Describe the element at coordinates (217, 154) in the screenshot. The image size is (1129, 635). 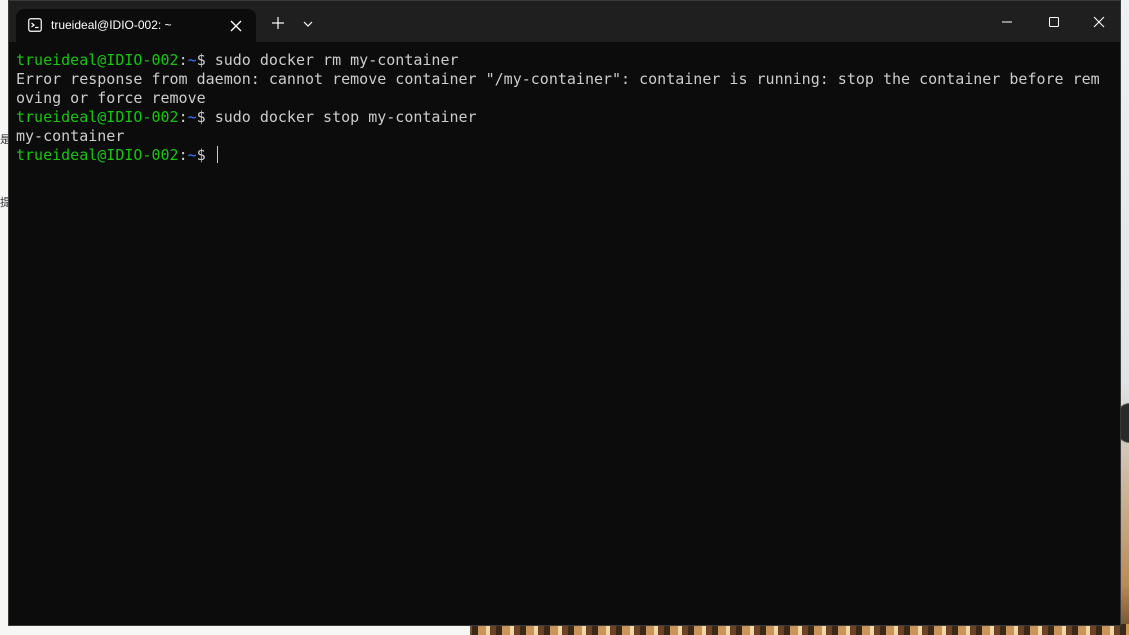
I see `text-cursor` at that location.